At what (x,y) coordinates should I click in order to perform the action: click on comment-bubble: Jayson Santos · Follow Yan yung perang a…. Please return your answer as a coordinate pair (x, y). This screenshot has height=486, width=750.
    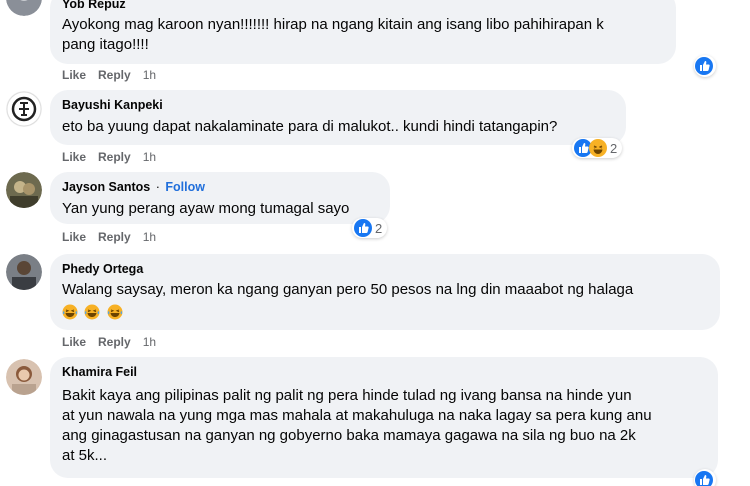
    Looking at the image, I should click on (220, 198).